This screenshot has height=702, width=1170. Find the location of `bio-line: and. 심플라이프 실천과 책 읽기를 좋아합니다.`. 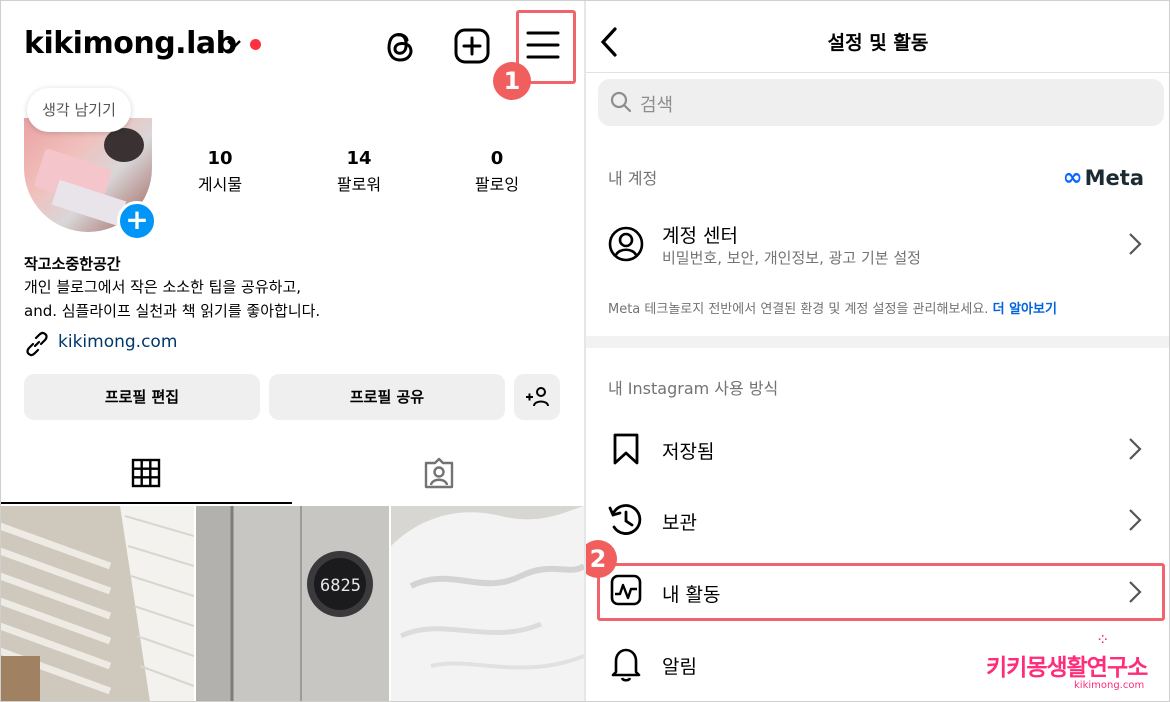

bio-line: and. 심플라이프 실천과 책 읽기를 좋아합니다. is located at coordinates (172, 311).